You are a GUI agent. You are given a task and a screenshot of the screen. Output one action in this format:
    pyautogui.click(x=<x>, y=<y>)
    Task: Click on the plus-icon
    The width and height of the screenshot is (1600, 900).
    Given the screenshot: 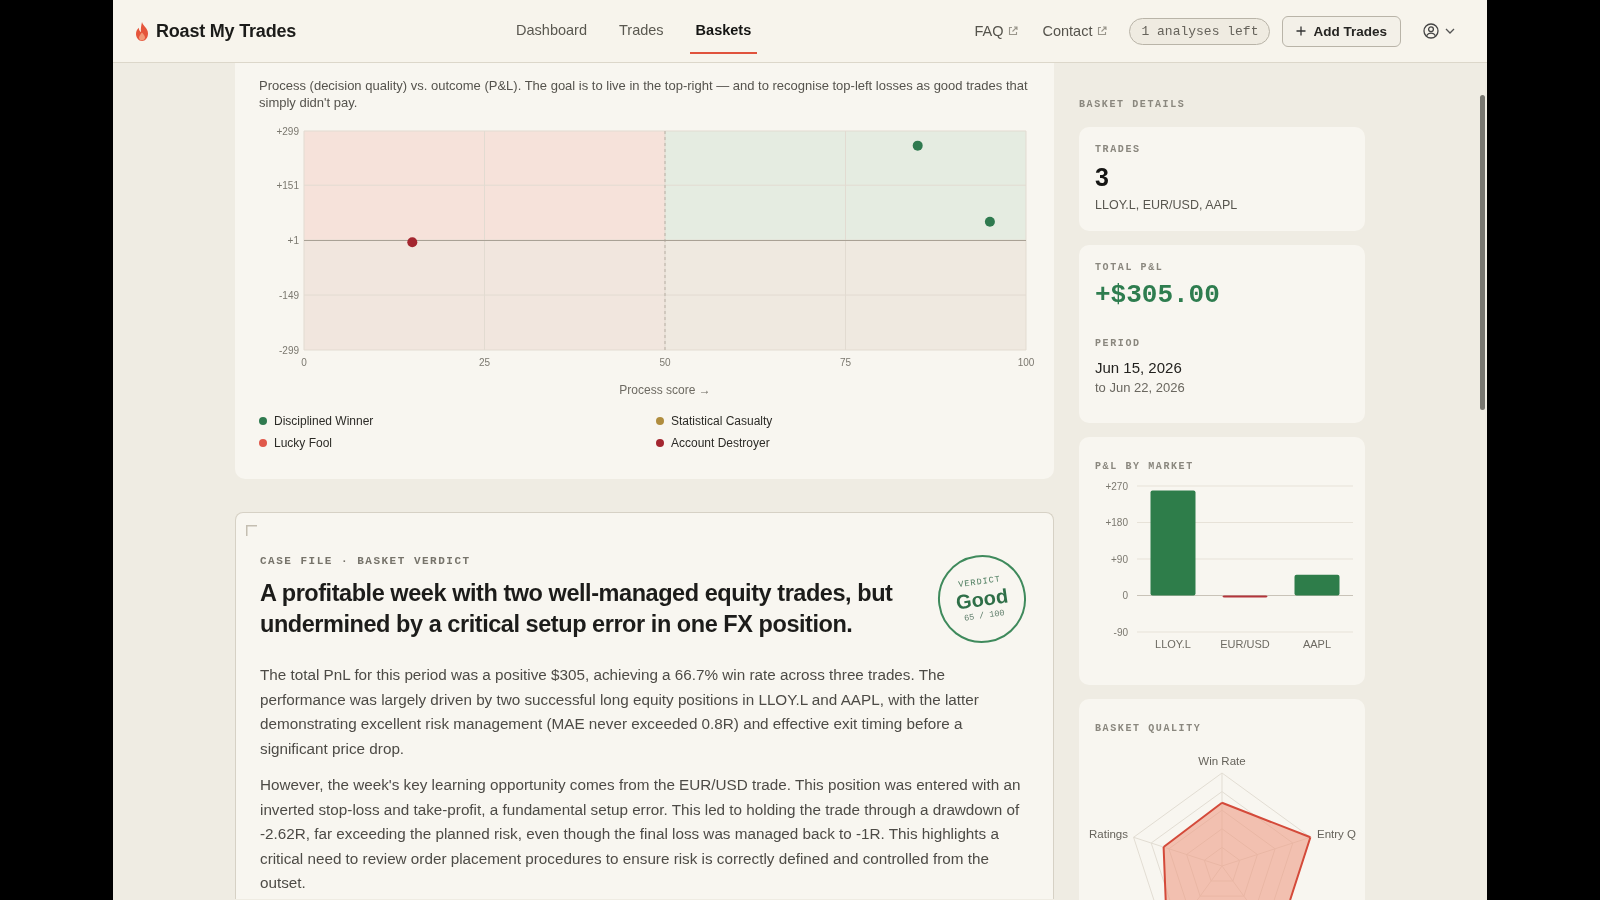 What is the action you would take?
    pyautogui.click(x=1301, y=31)
    